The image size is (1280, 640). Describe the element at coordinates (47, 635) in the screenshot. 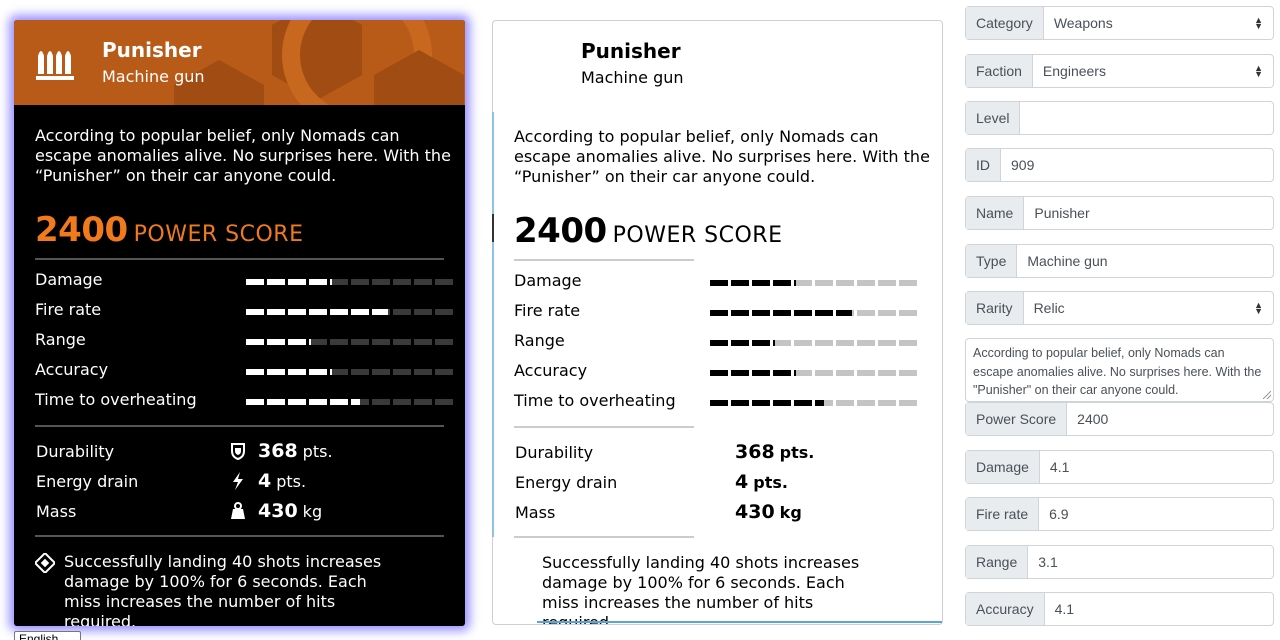

I see `language-select: English` at that location.